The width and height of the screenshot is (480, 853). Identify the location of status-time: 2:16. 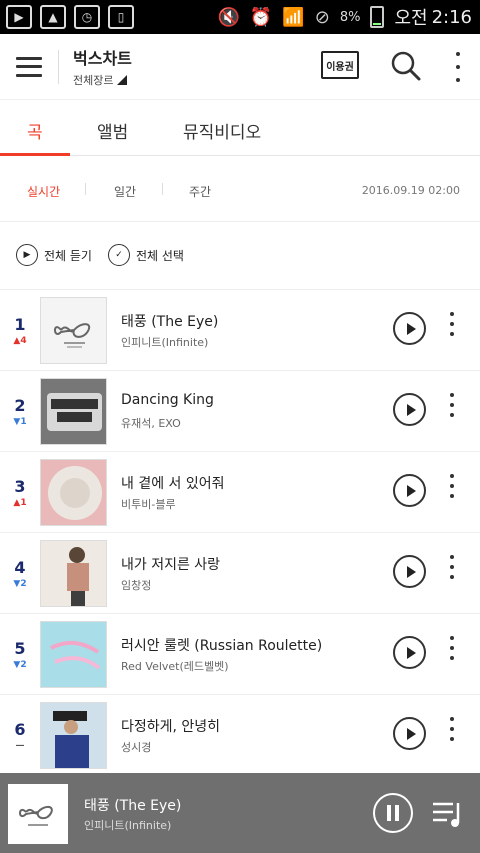
(451, 17).